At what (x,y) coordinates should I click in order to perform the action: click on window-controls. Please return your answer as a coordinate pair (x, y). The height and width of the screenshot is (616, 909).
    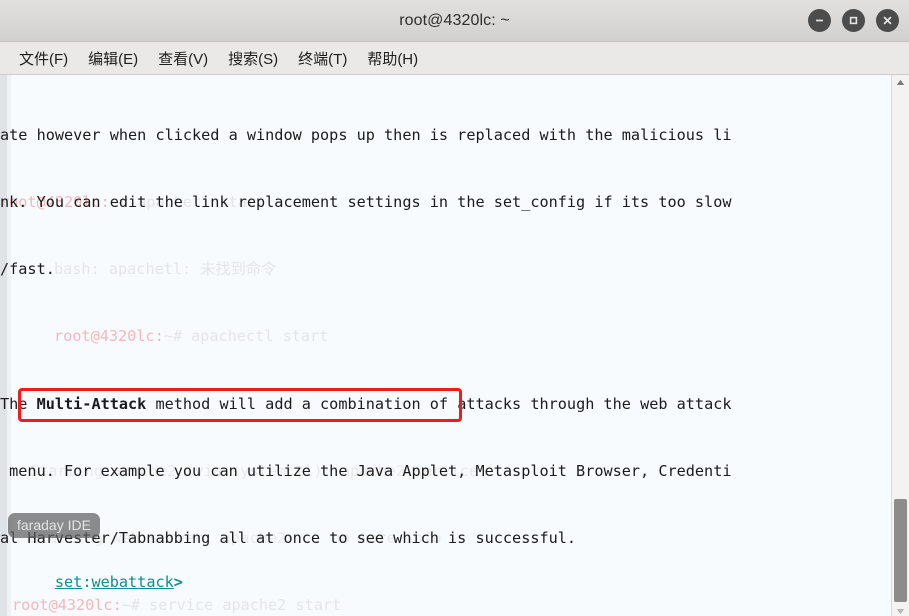
    Looking at the image, I should click on (853, 20).